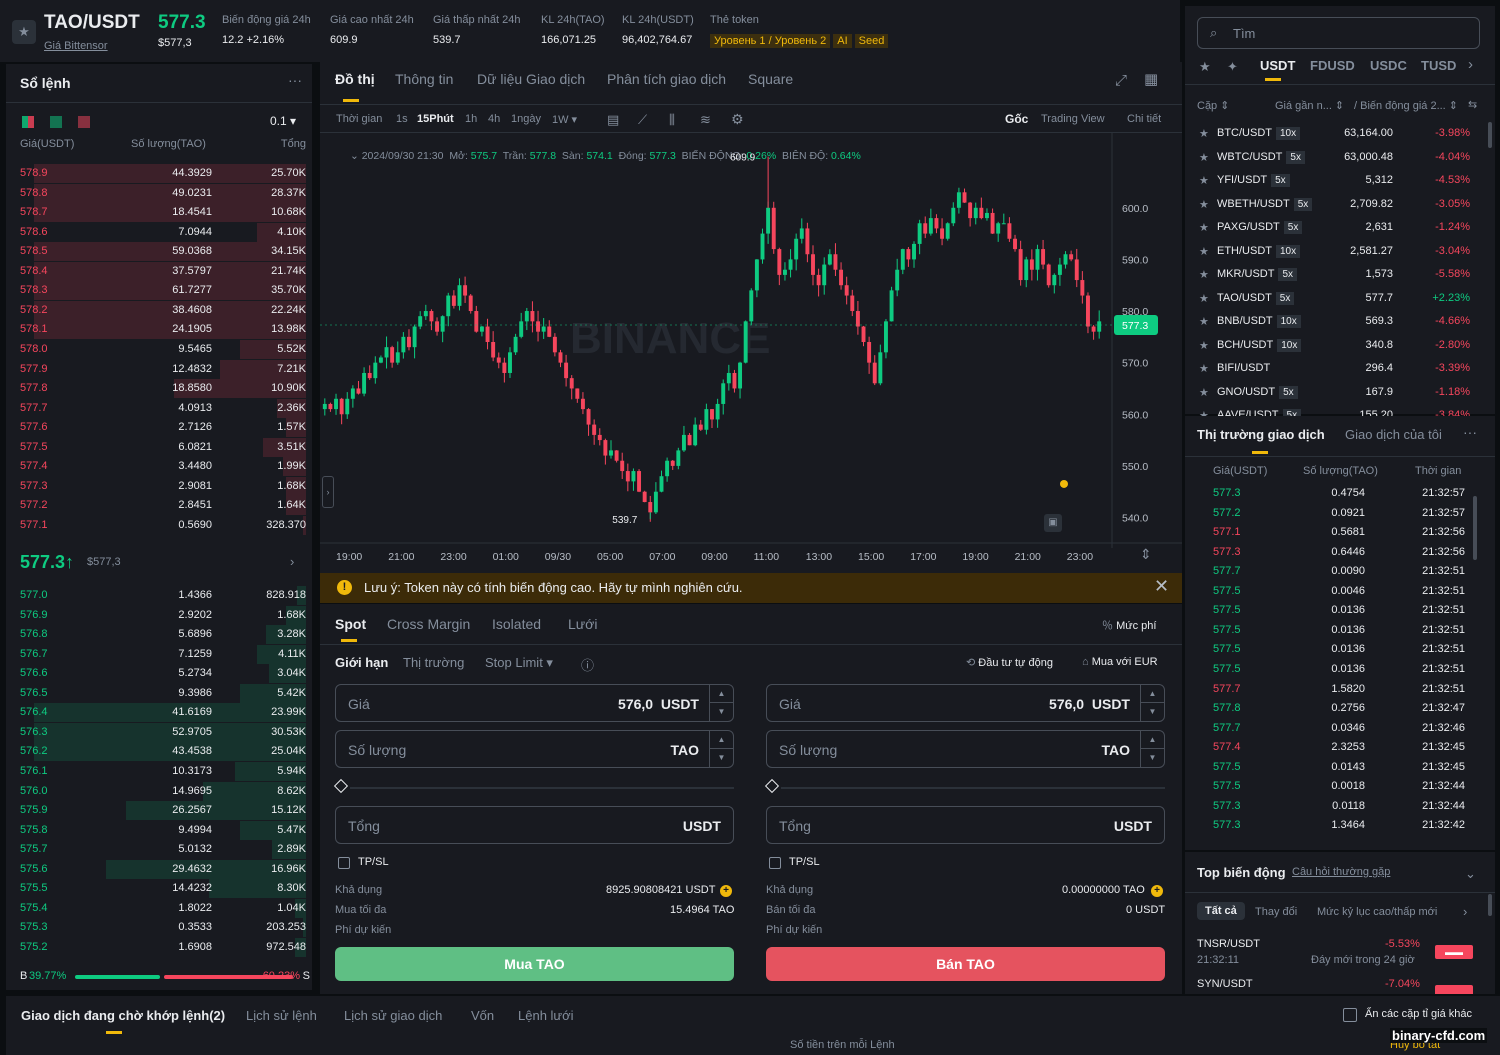 This screenshot has height=1055, width=1500. What do you see at coordinates (613, 120) in the screenshot?
I see `calendar-icon: ▤` at bounding box center [613, 120].